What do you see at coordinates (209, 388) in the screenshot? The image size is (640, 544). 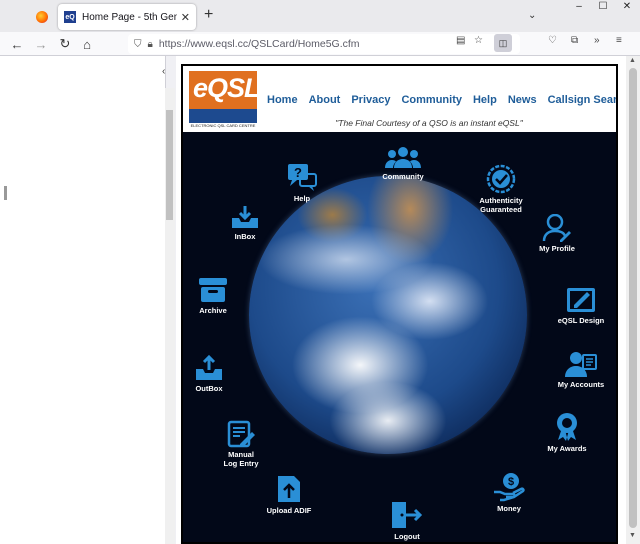 I see `outbox-label: OutBox` at bounding box center [209, 388].